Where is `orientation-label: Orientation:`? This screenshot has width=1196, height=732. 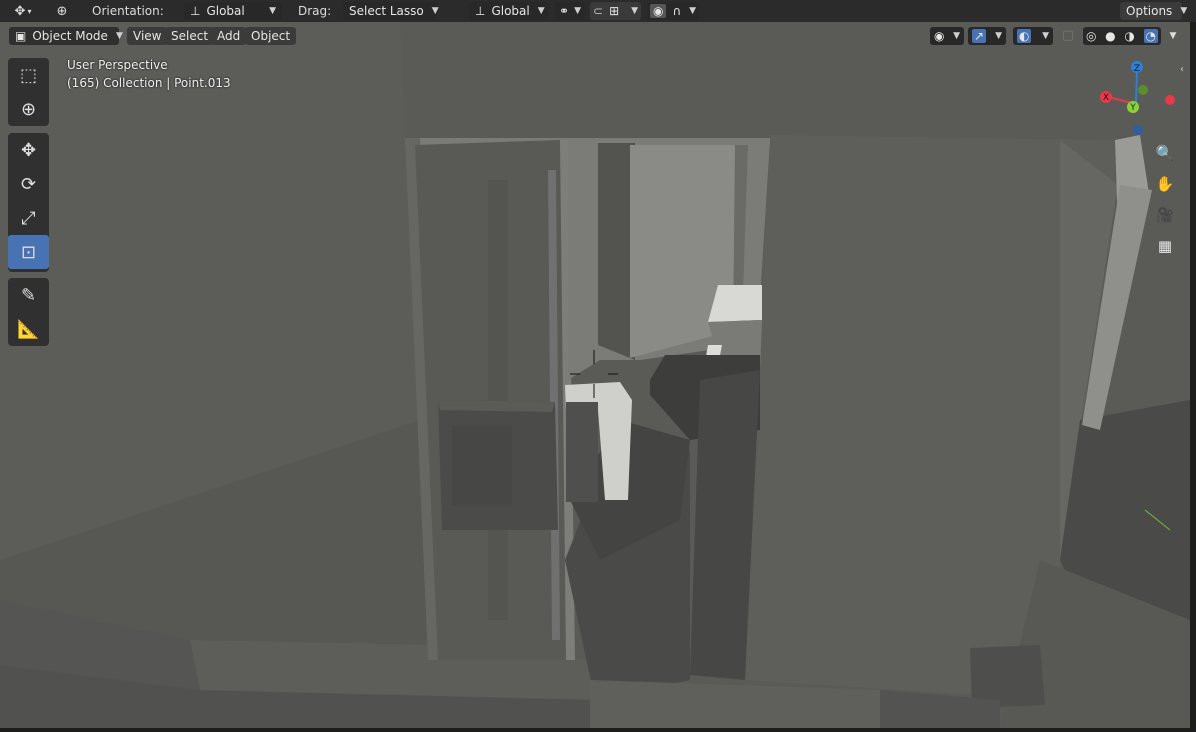
orientation-label: Orientation: is located at coordinates (128, 11).